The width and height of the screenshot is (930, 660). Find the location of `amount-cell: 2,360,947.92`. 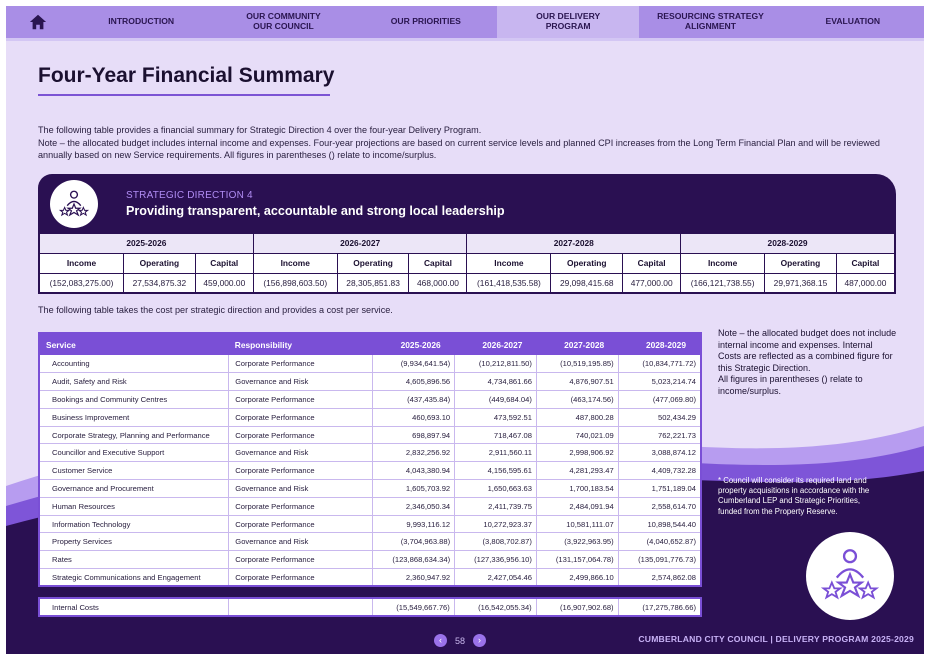

amount-cell: 2,360,947.92 is located at coordinates (414, 577).